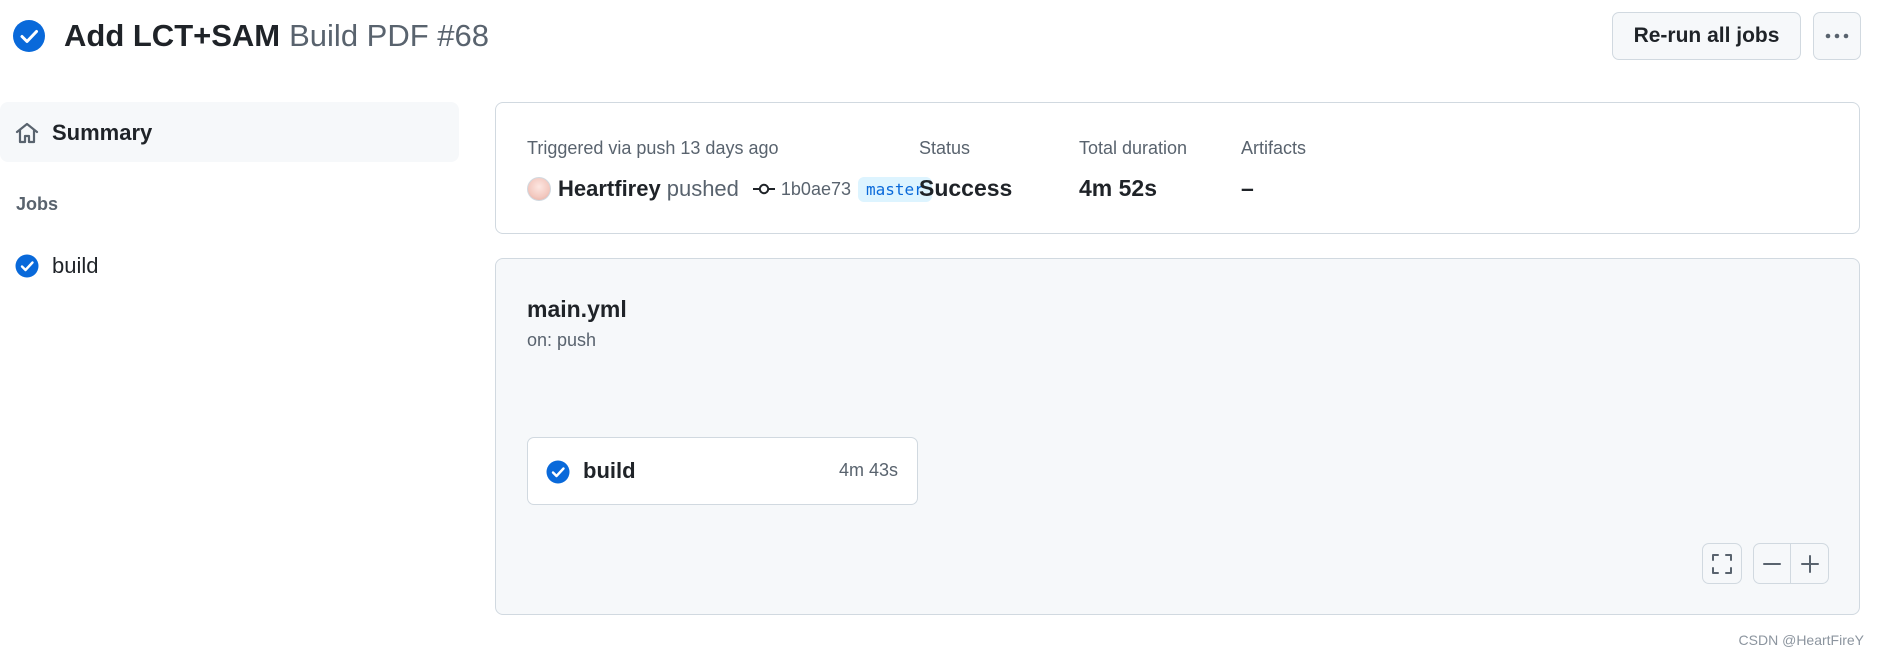  What do you see at coordinates (172, 35) in the screenshot?
I see `workflow-run-title: Add LCT+SAM` at bounding box center [172, 35].